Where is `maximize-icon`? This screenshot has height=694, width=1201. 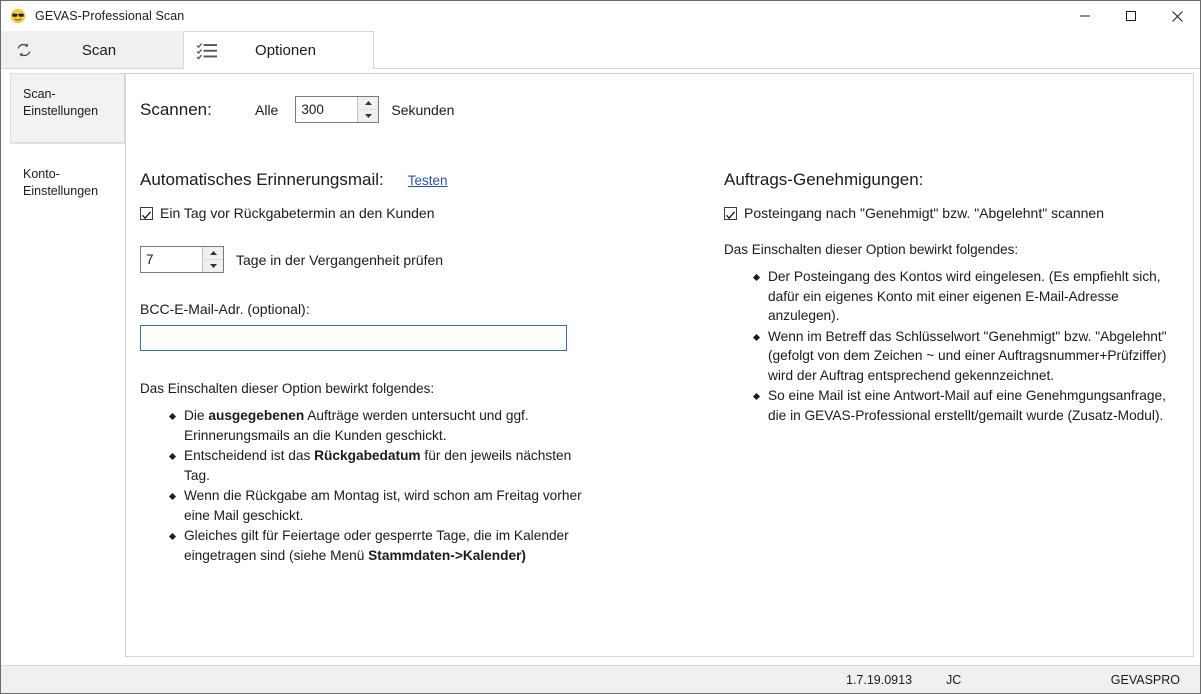 maximize-icon is located at coordinates (1131, 16).